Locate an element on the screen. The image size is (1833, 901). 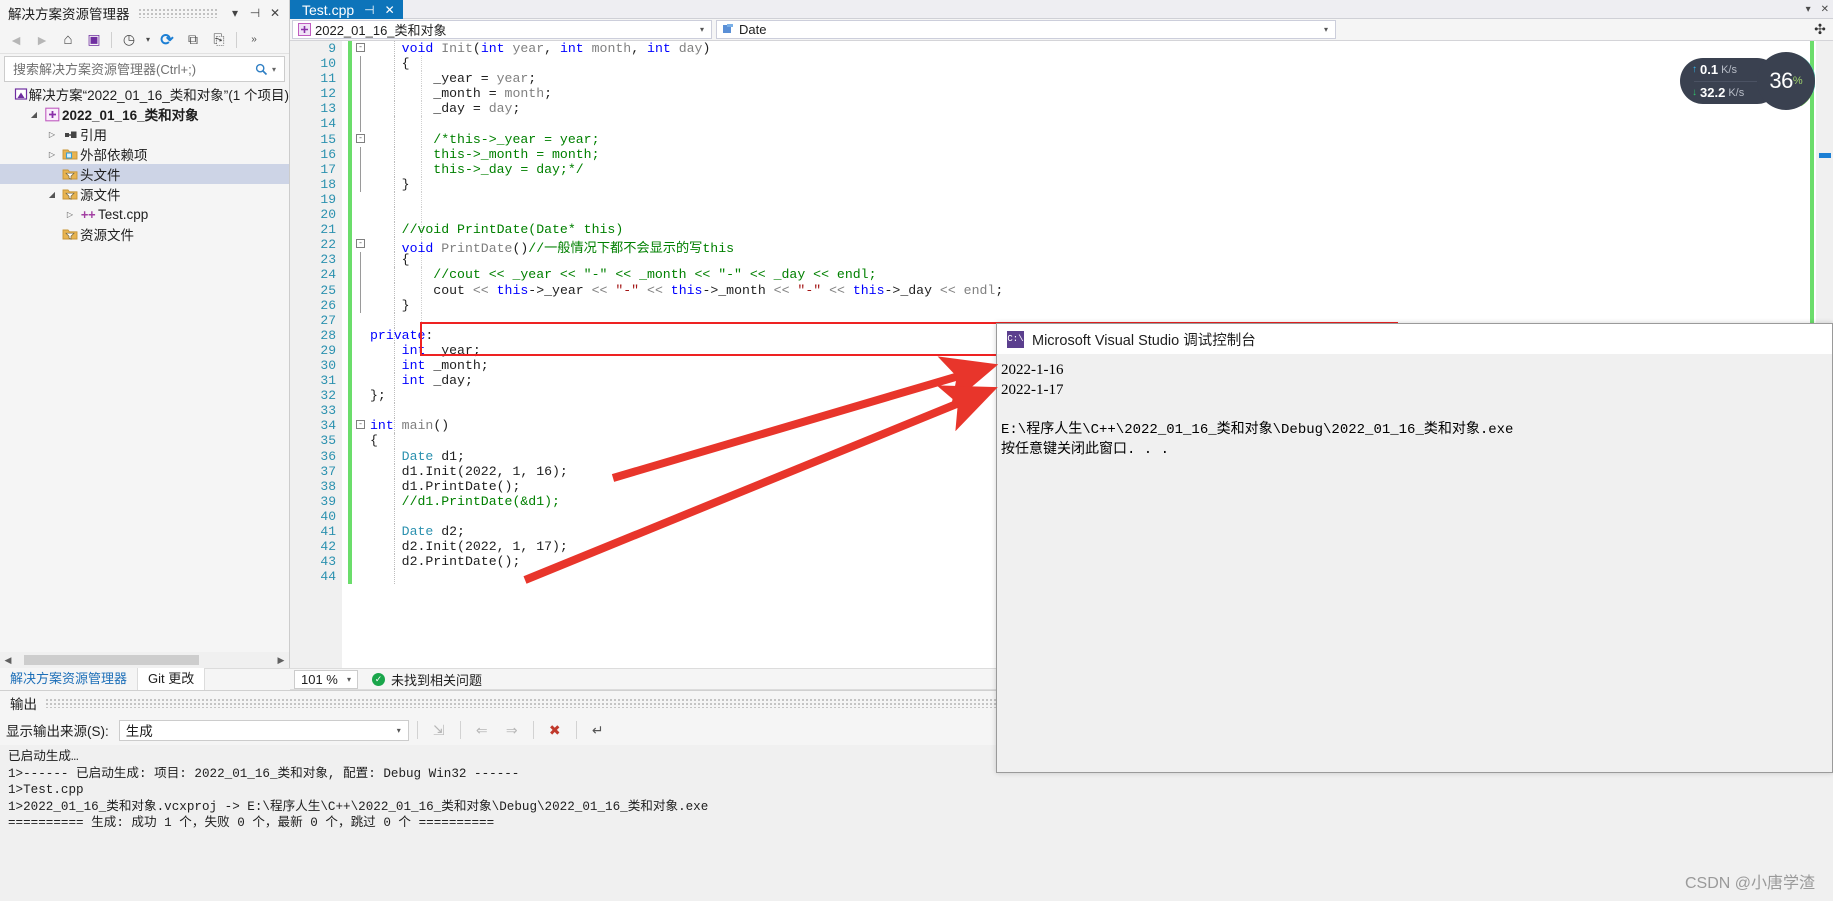
pending-changes-icon: ◷ is located at coordinates (129, 40).